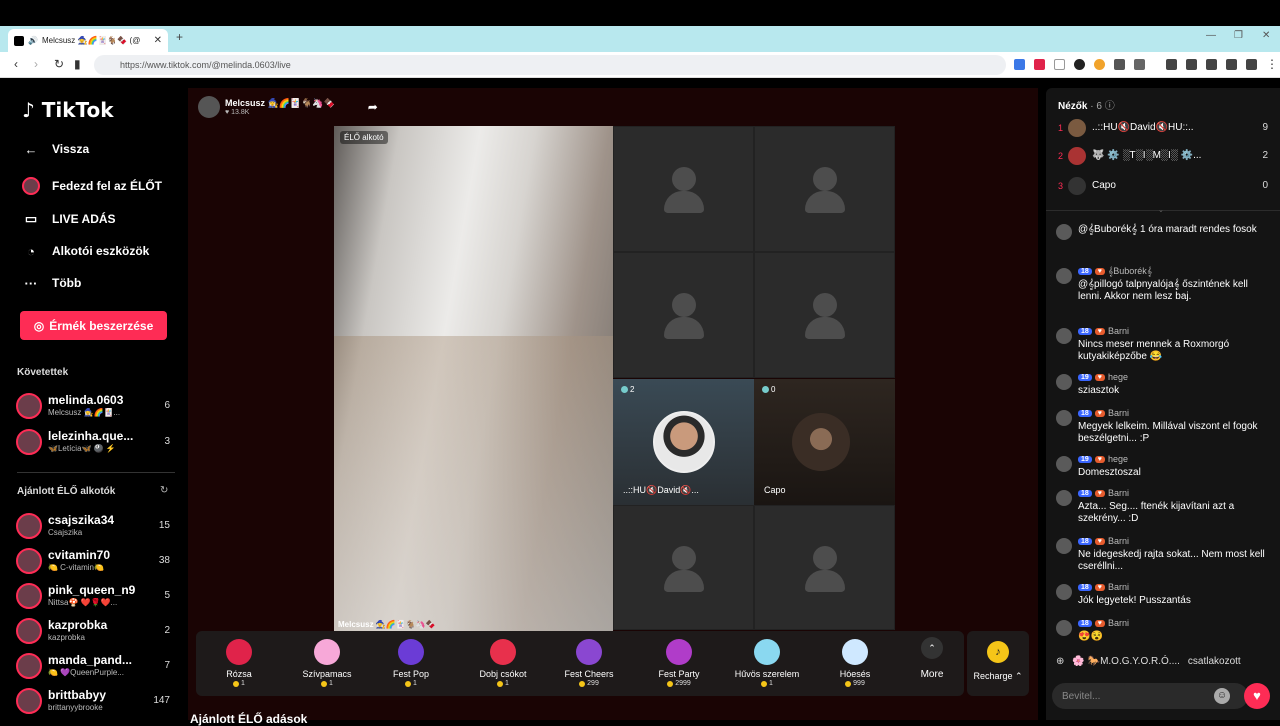 The image size is (1280, 726). What do you see at coordinates (56, 149) in the screenshot?
I see `back-nav-item: ← Vissza` at bounding box center [56, 149].